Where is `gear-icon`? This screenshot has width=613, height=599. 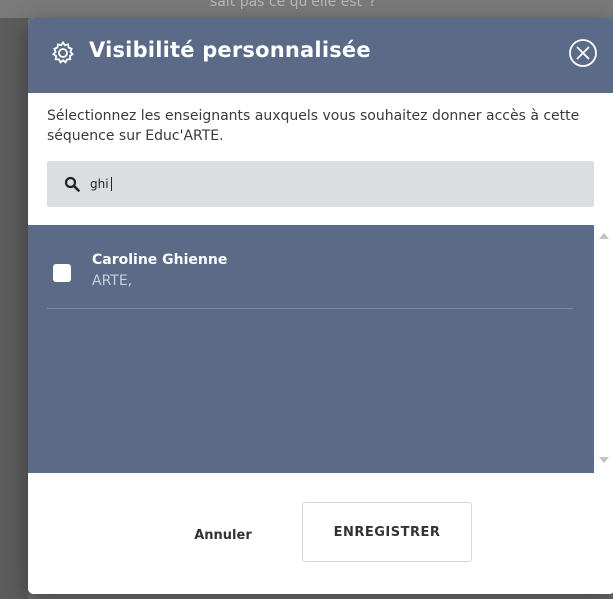
gear-icon is located at coordinates (63, 52).